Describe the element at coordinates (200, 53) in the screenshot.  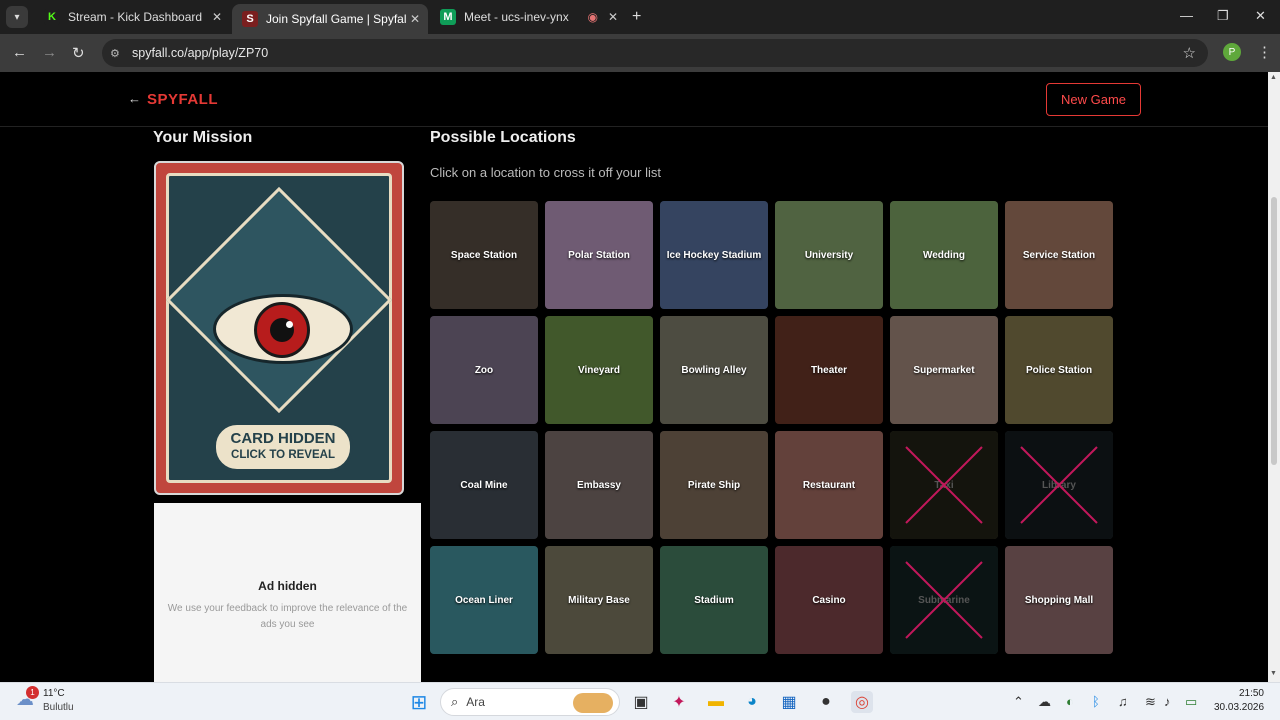
I see `url-text: spyfall.co/app/play/ZP70` at that location.